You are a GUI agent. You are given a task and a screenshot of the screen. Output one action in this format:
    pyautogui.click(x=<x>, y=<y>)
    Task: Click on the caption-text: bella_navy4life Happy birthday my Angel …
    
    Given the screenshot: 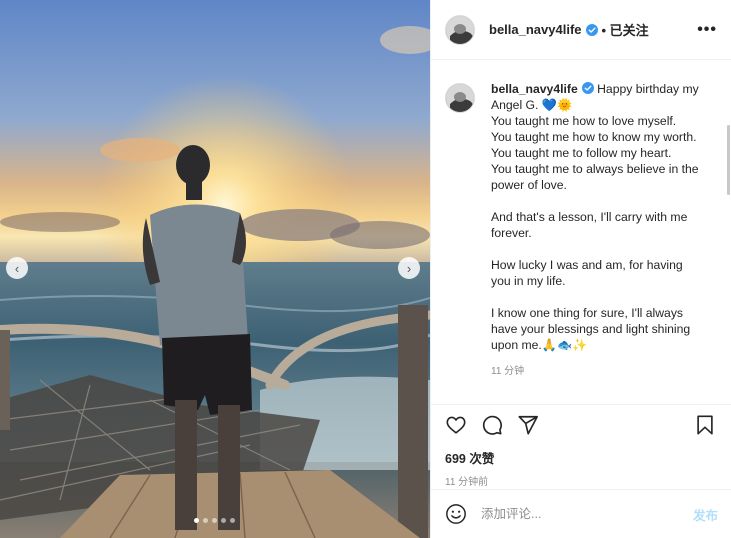 What is the action you would take?
    pyautogui.click(x=598, y=217)
    